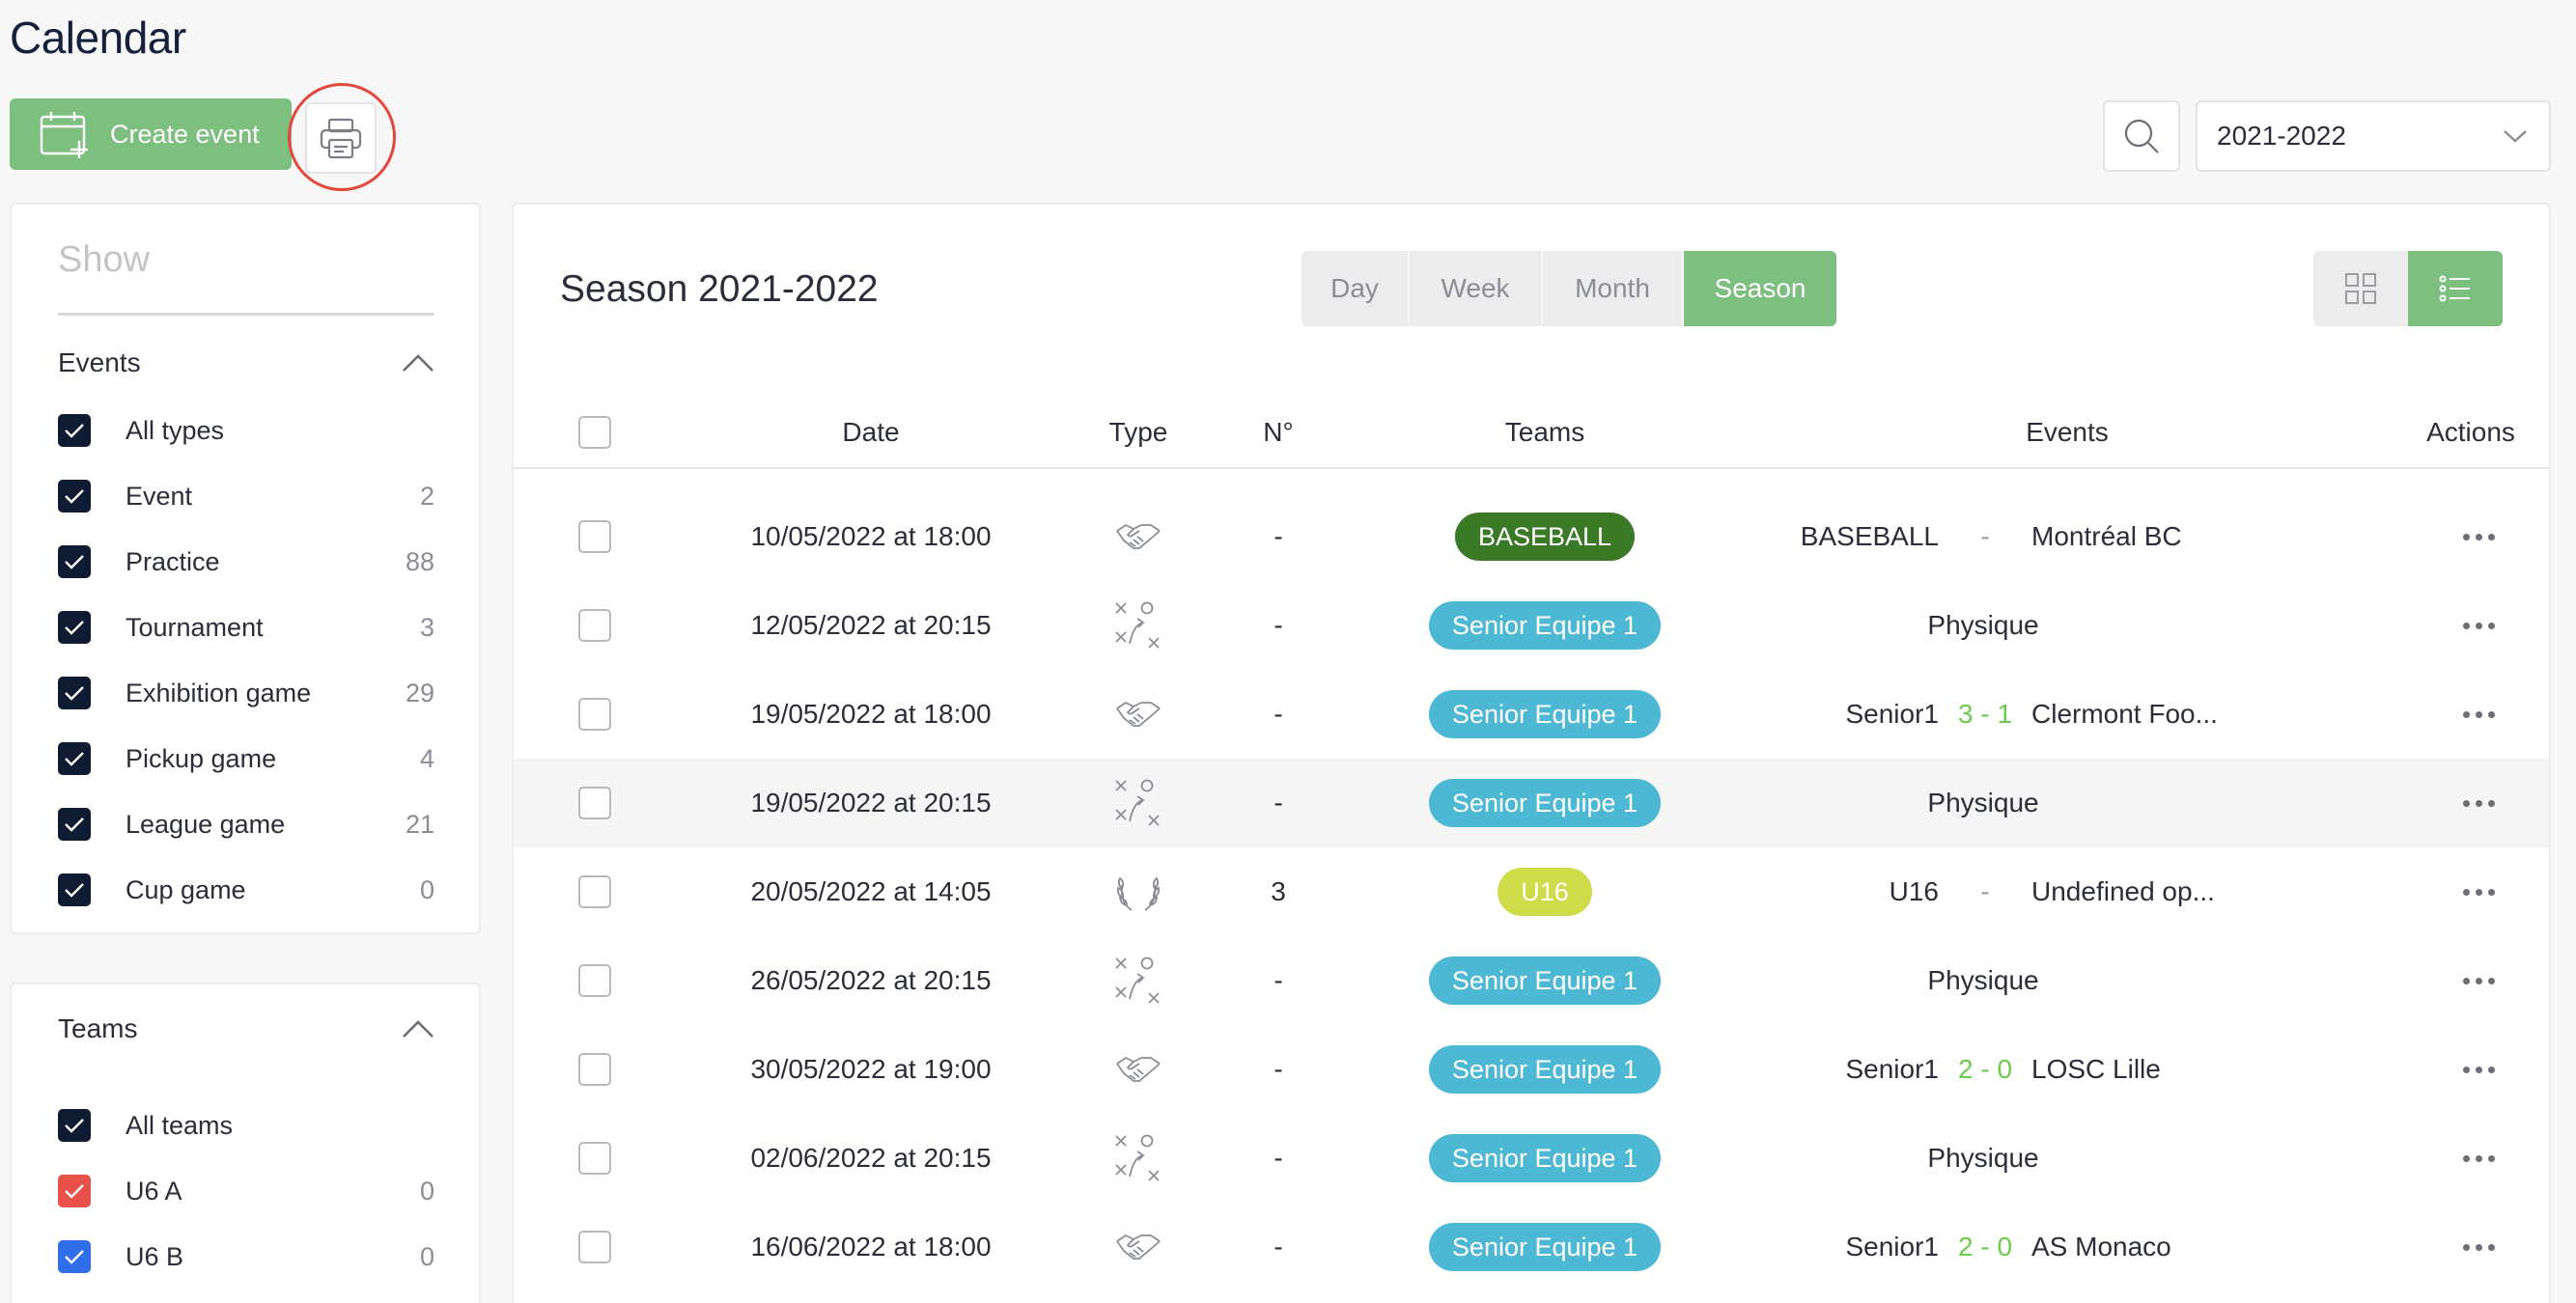 The height and width of the screenshot is (1303, 2576). Describe the element at coordinates (100, 362) in the screenshot. I see `events-heading: Events` at that location.